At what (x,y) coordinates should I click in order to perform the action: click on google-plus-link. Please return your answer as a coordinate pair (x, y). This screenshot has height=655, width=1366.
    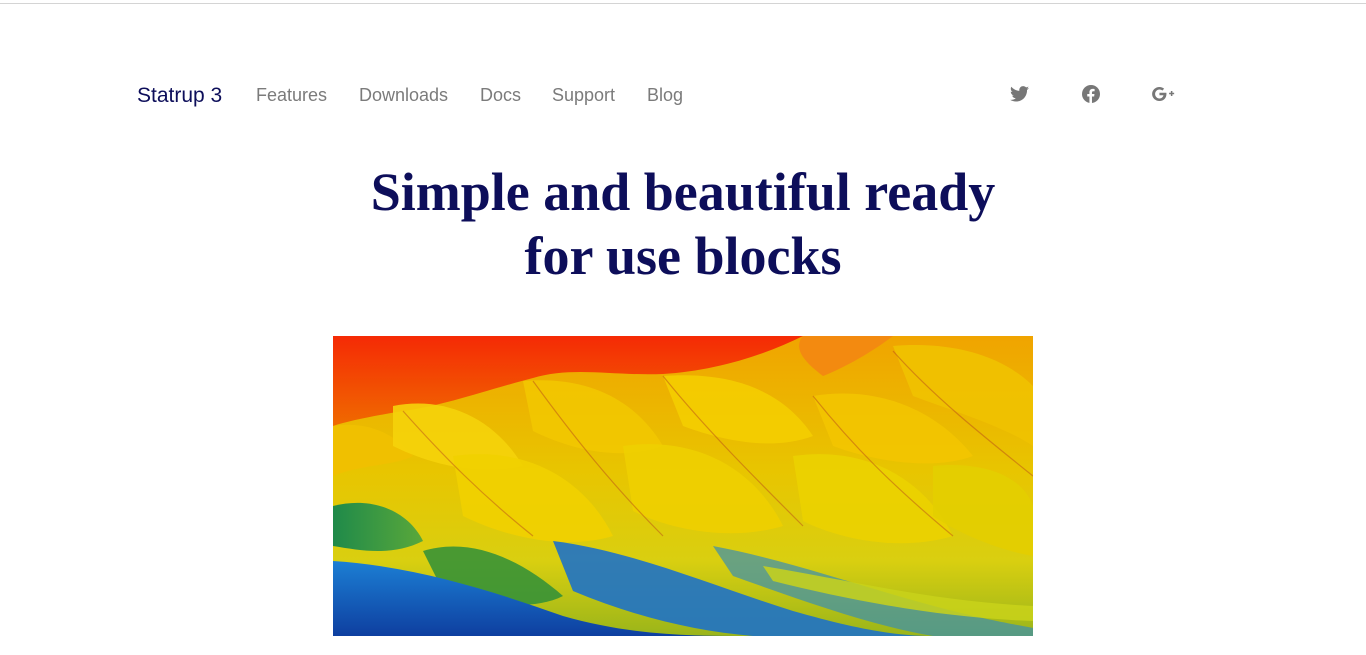
    Looking at the image, I should click on (1164, 94).